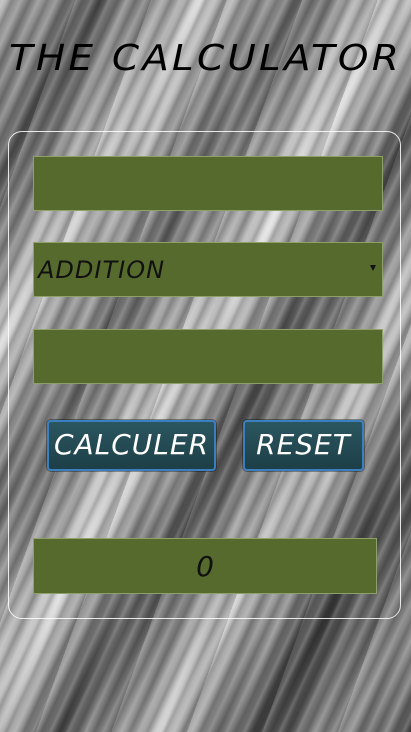 This screenshot has height=732, width=411. Describe the element at coordinates (102, 269) in the screenshot. I see `operation-selected-label: ADDITION` at that location.